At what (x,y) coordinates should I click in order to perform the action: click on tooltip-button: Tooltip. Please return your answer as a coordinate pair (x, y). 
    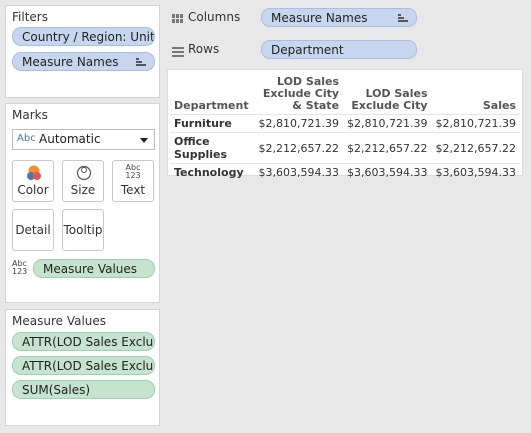
    Looking at the image, I should click on (83, 230).